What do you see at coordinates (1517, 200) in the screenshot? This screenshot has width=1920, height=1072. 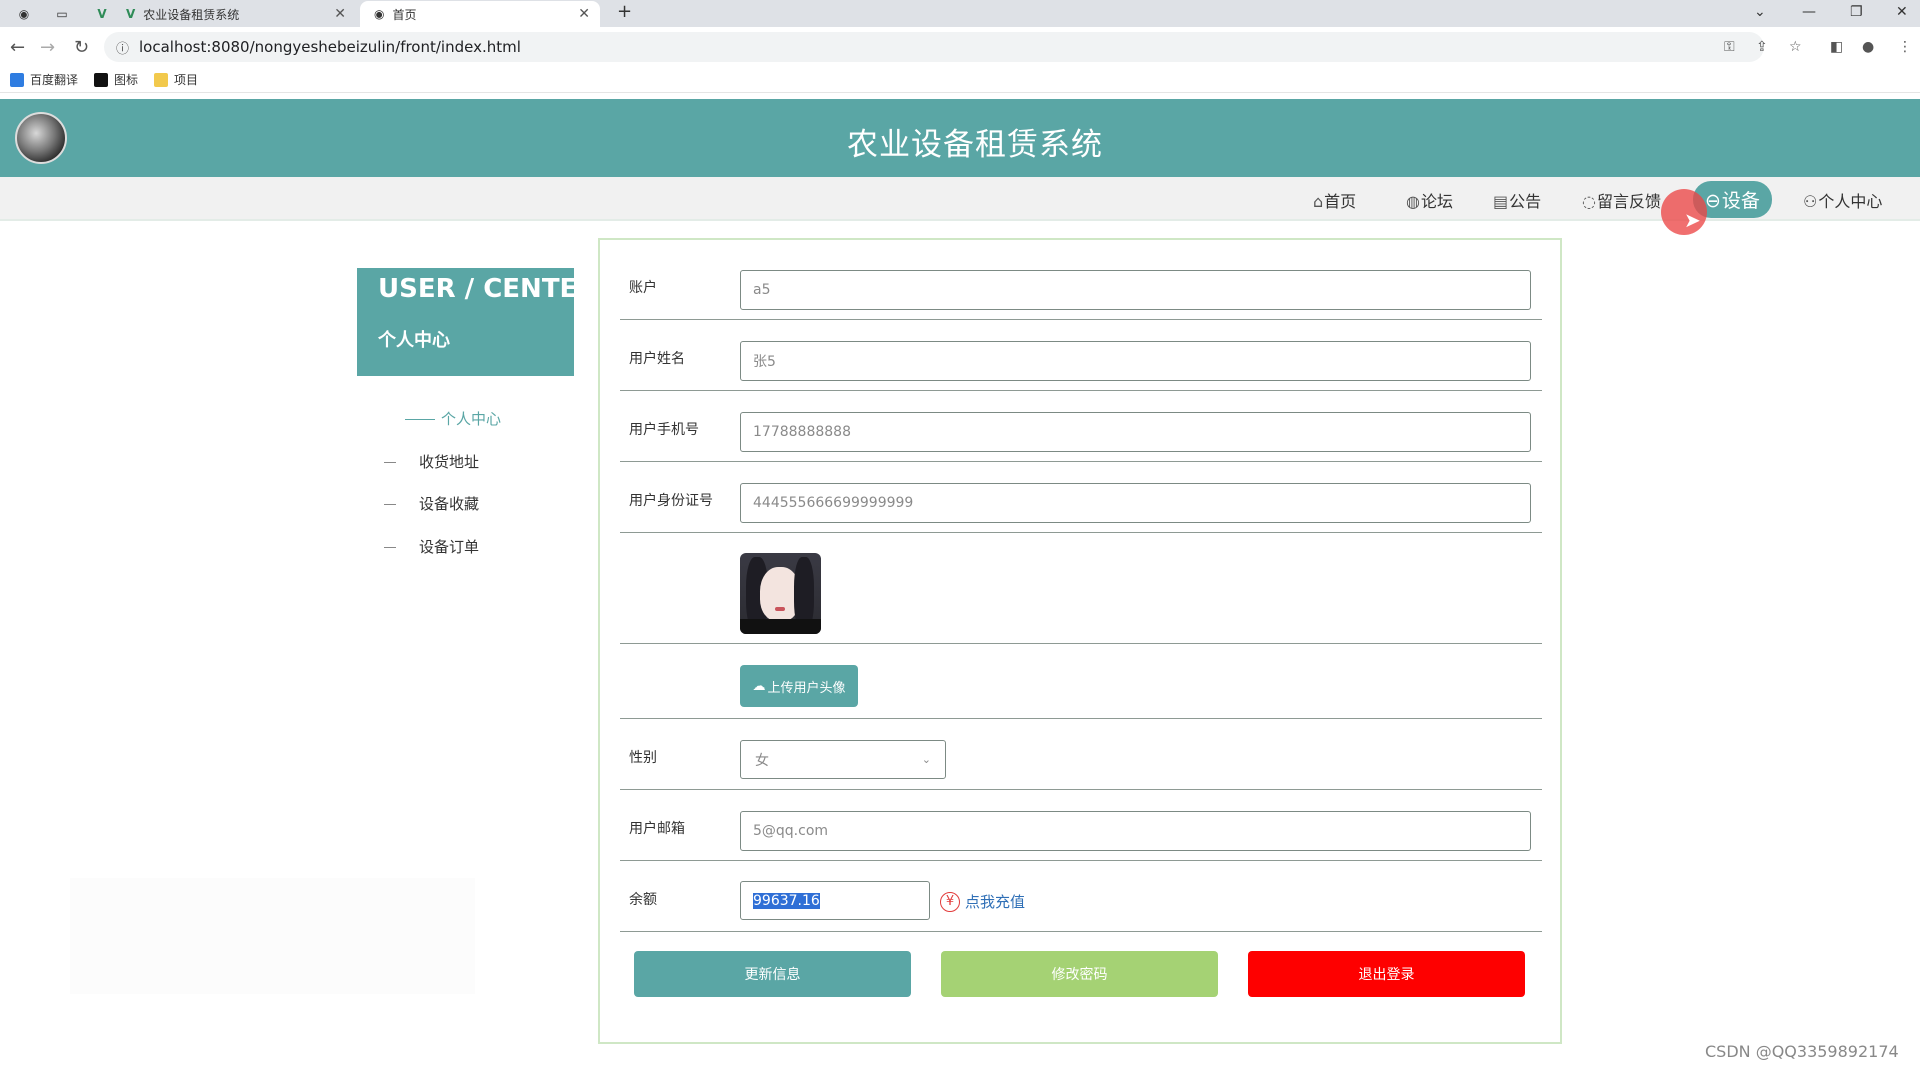 I see `nav-notice: ▤公告` at bounding box center [1517, 200].